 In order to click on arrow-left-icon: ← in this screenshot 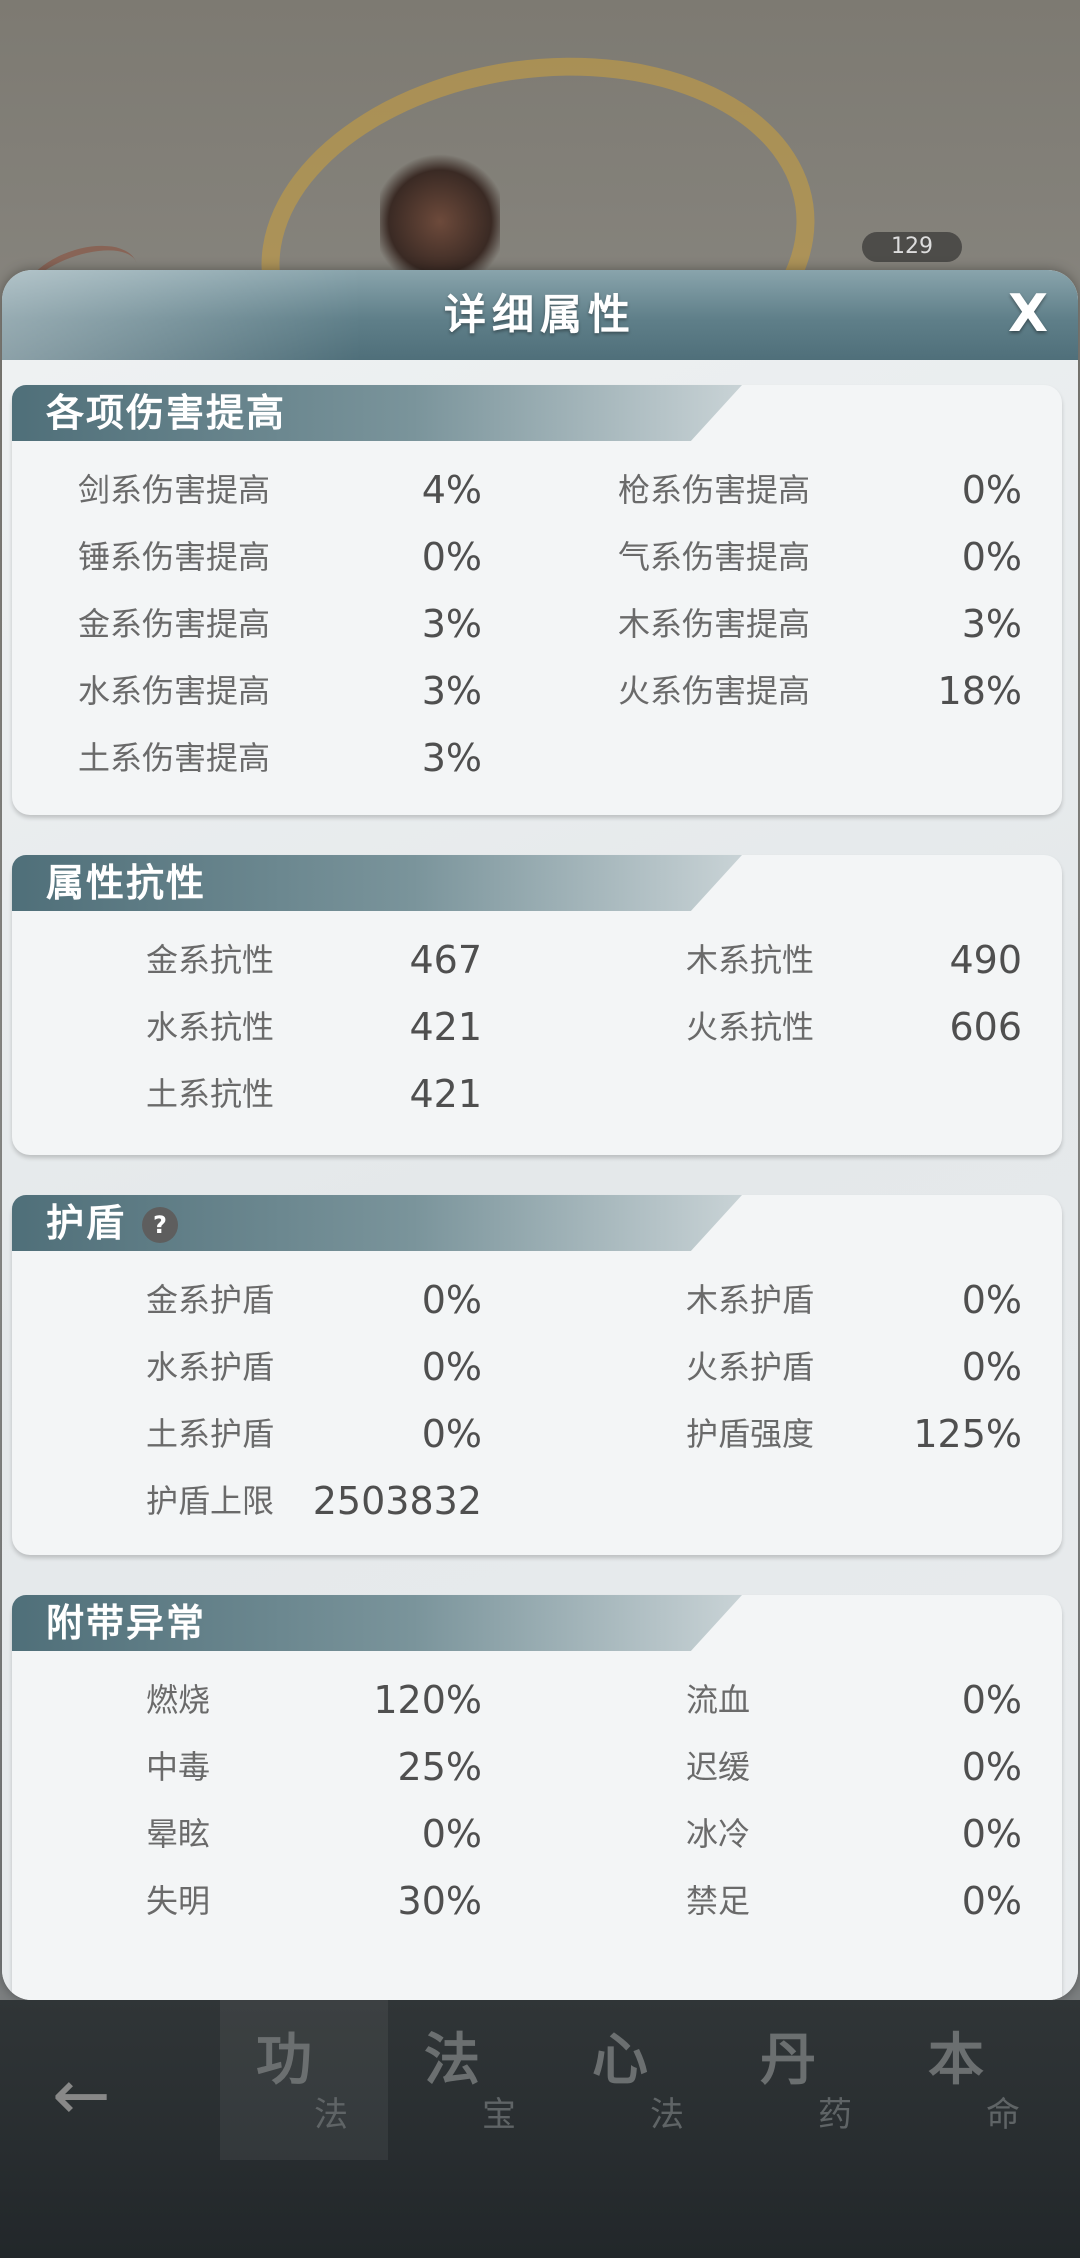, I will do `click(92, 2095)`.